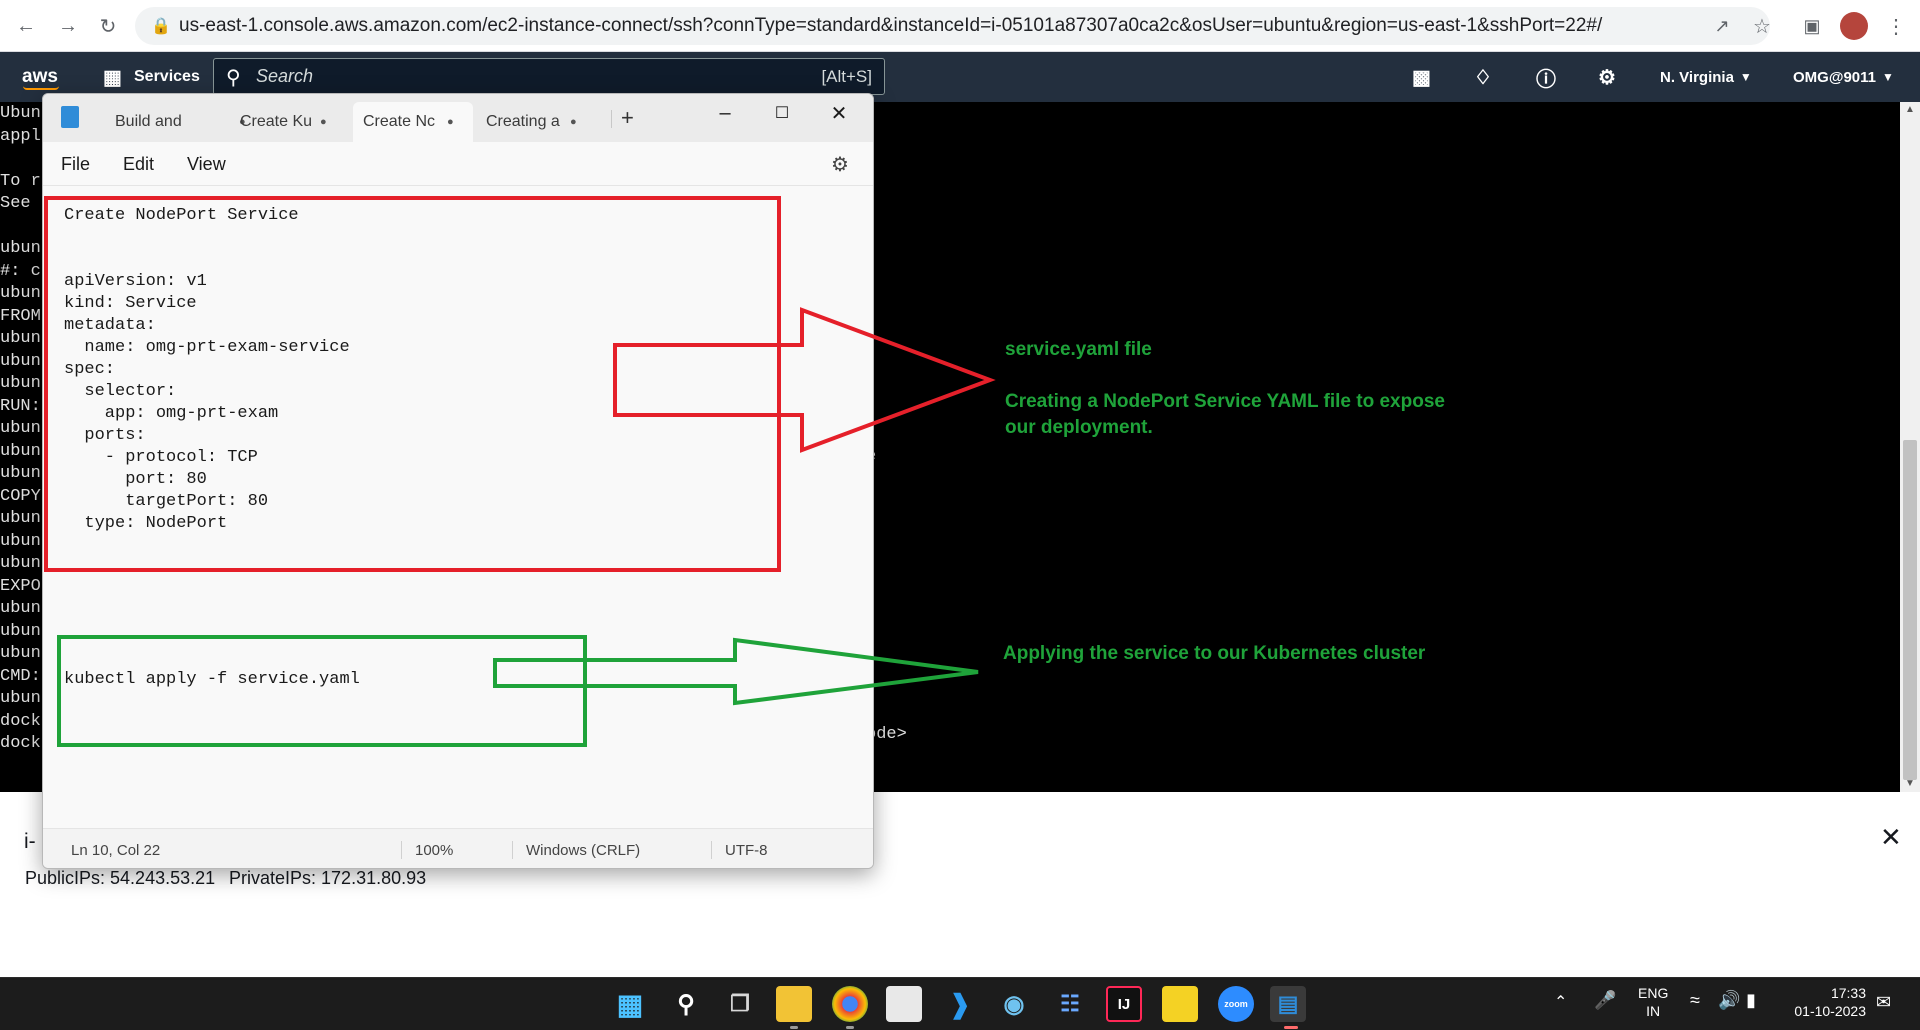 Image resolution: width=1920 pixels, height=1030 pixels. Describe the element at coordinates (1180, 1004) in the screenshot. I see `sticky-notes-icon` at that location.